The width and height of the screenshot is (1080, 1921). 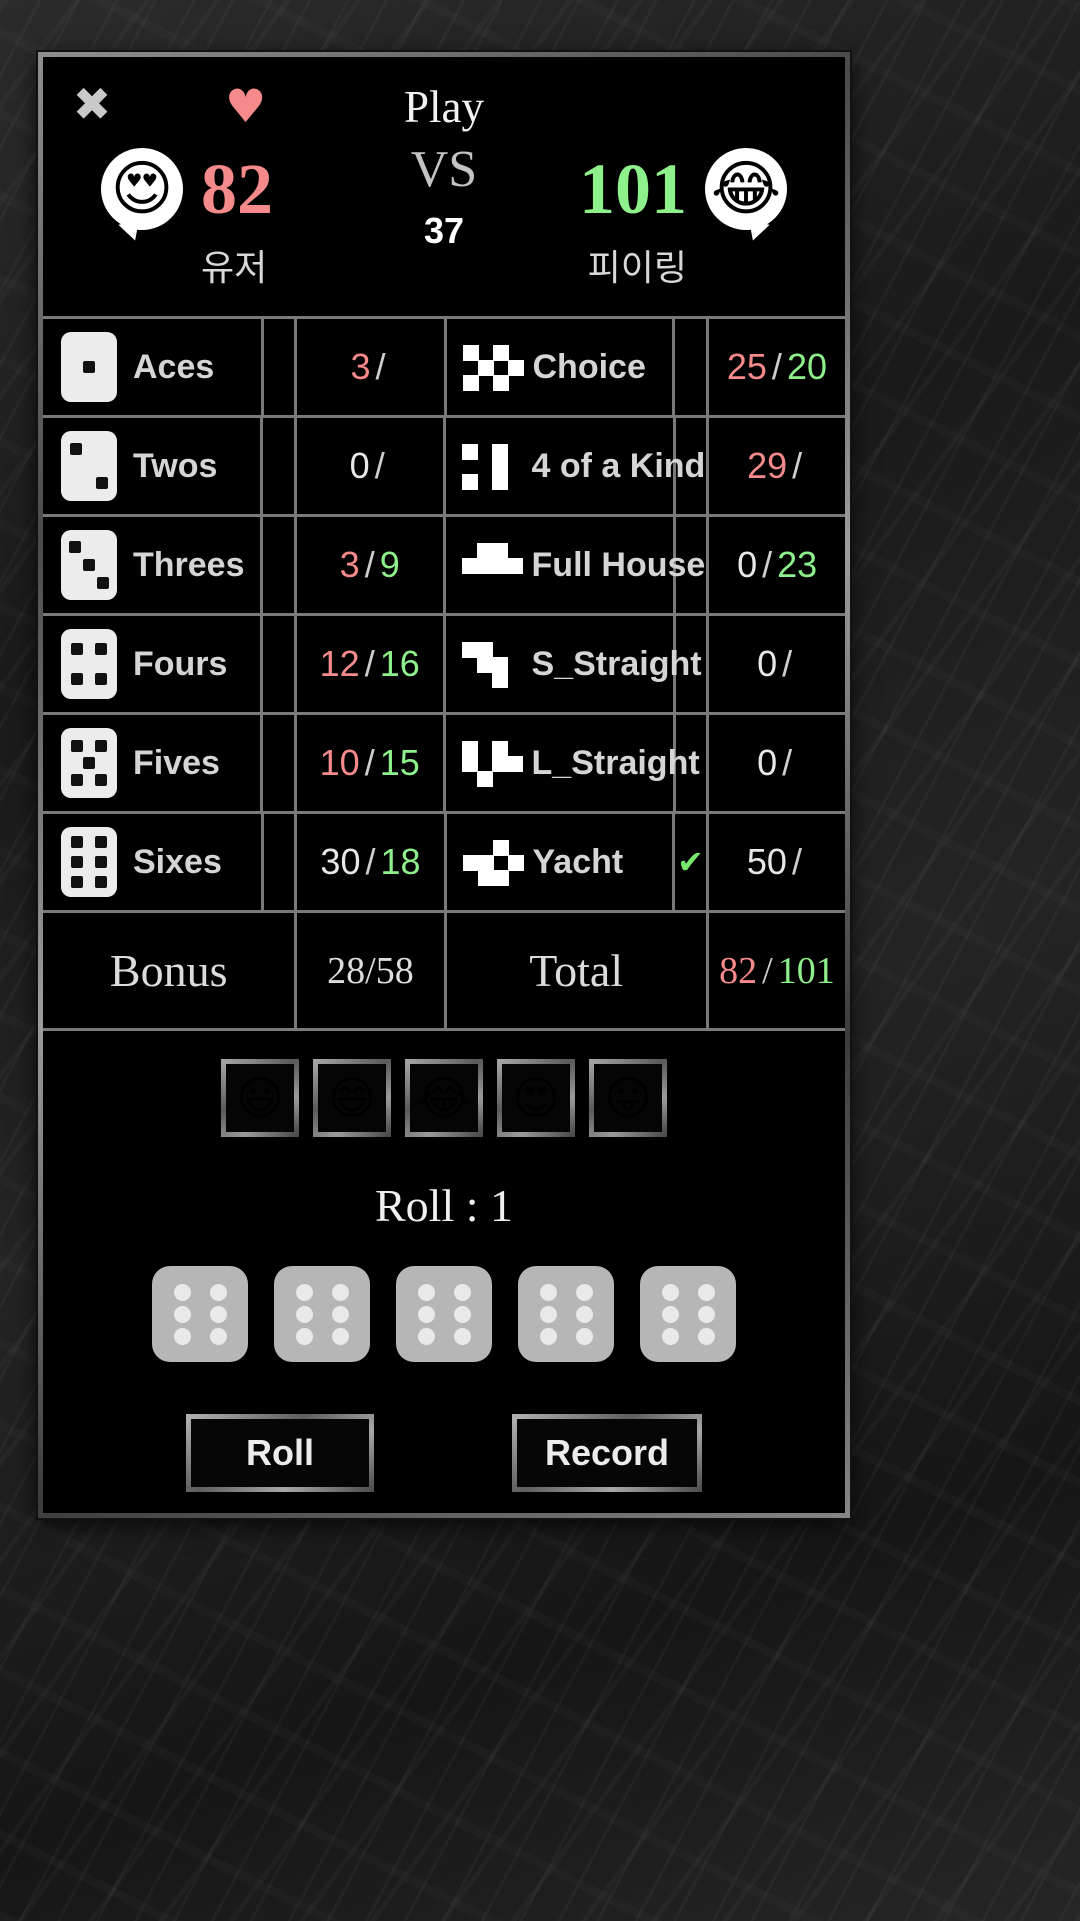 I want to click on die-face-4-icon, so click(x=89, y=664).